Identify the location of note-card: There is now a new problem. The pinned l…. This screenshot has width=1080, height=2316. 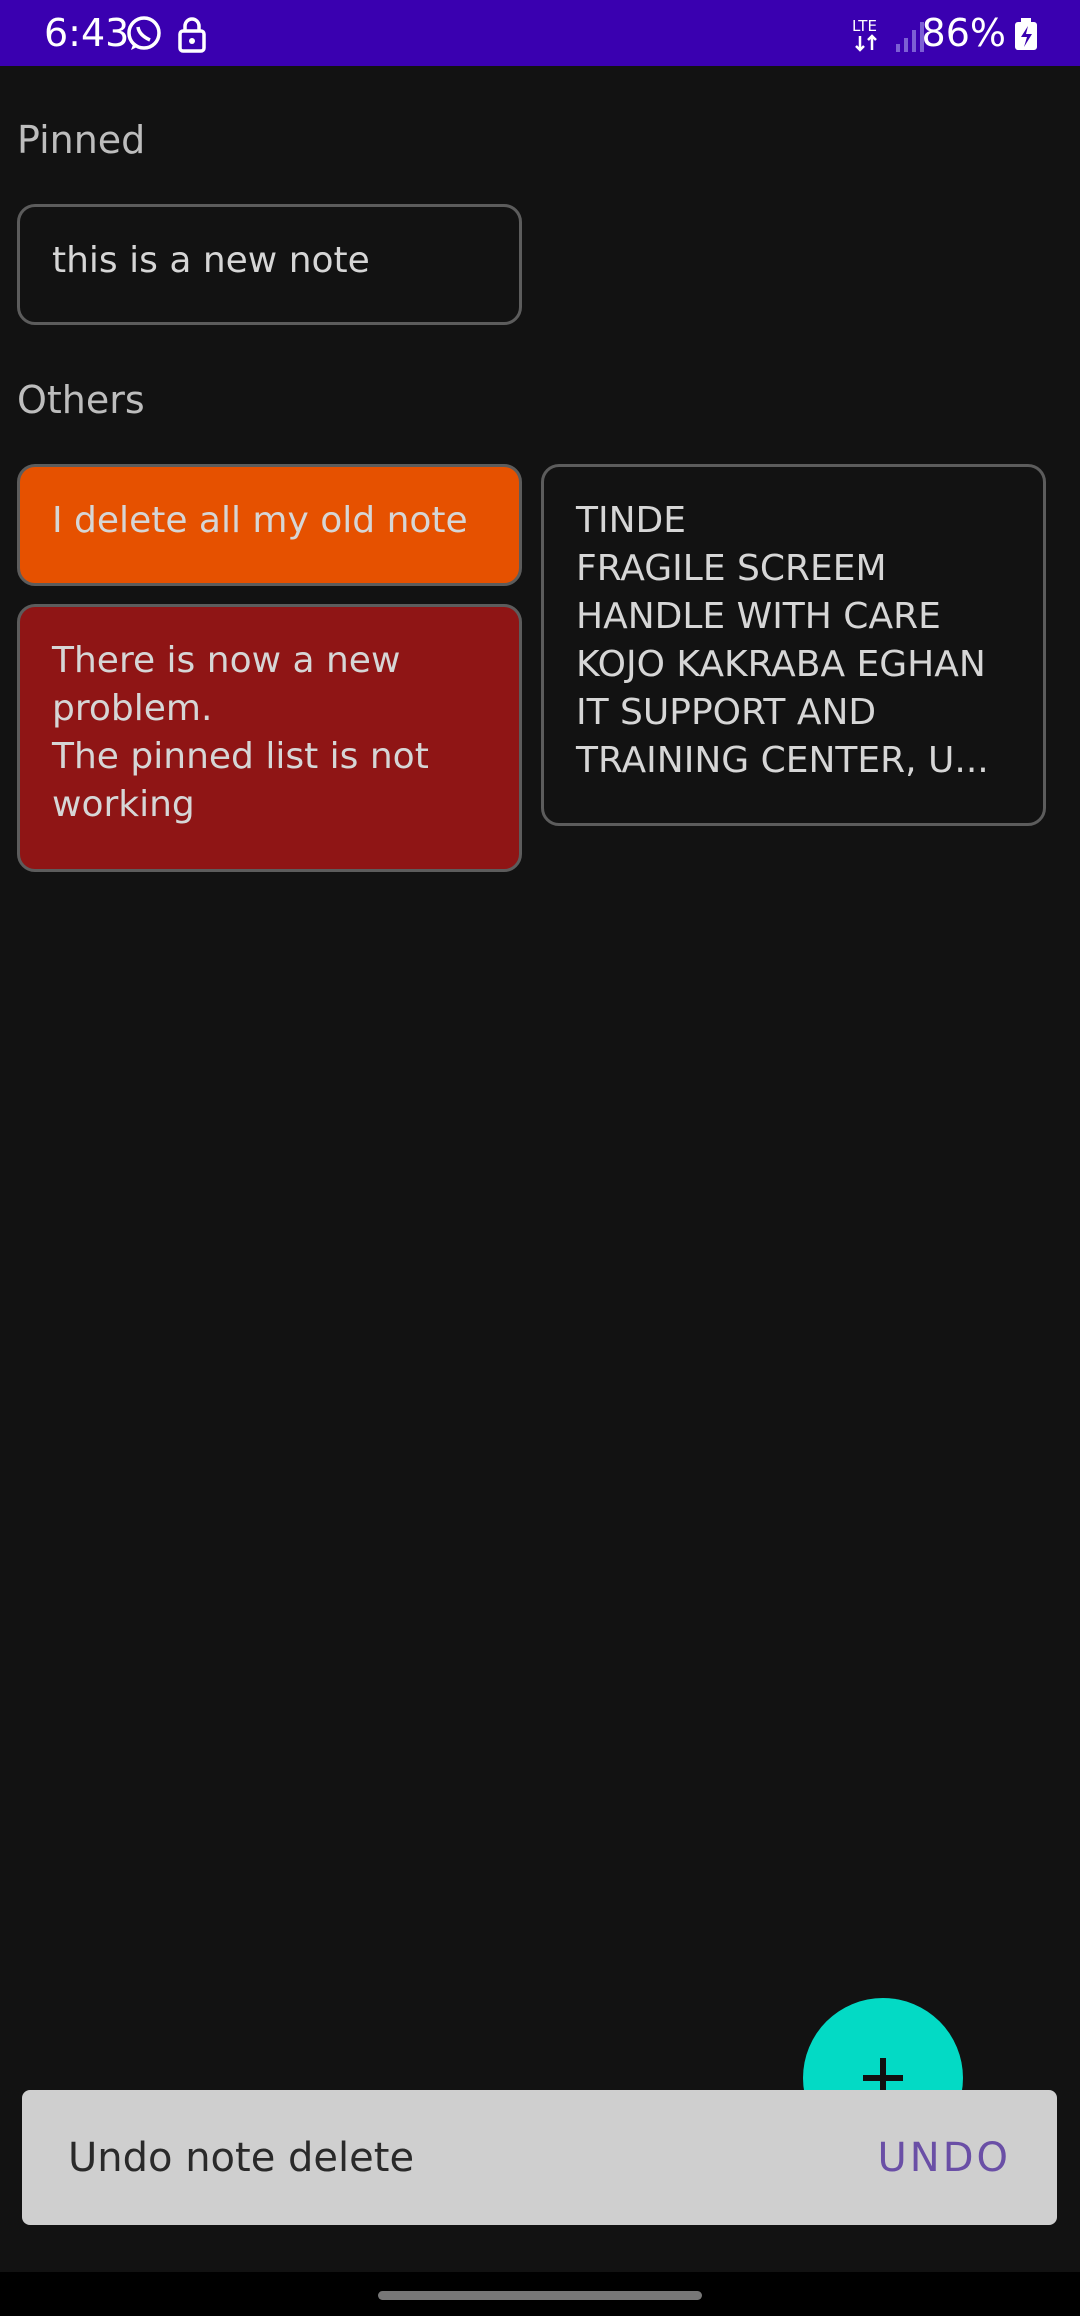
(269, 738).